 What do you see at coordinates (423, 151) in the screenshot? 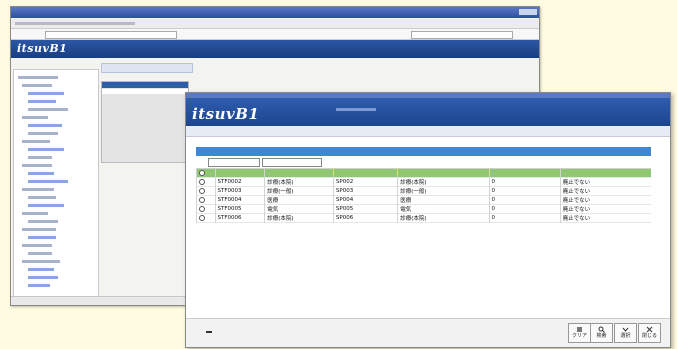
I see `list-header-row` at bounding box center [423, 151].